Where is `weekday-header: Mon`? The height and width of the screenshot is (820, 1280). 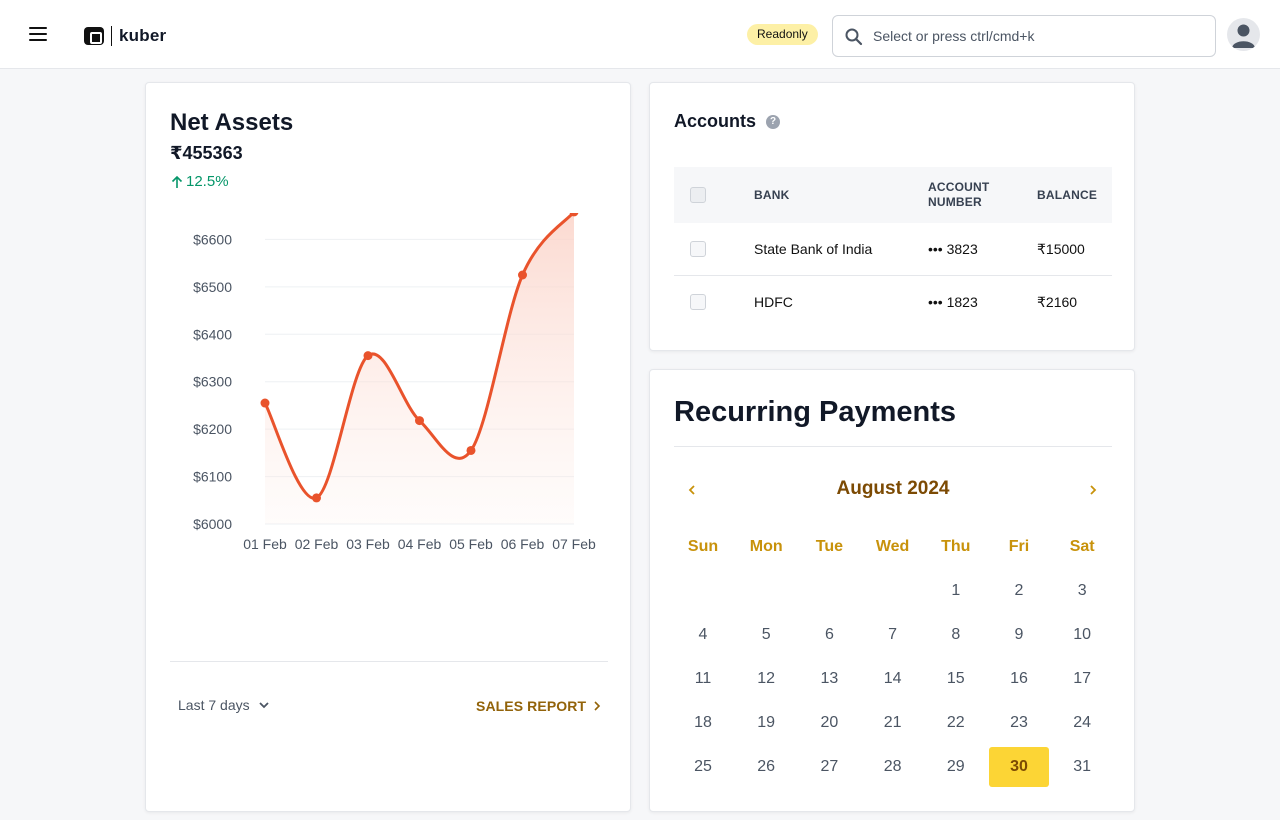
weekday-header: Mon is located at coordinates (766, 546).